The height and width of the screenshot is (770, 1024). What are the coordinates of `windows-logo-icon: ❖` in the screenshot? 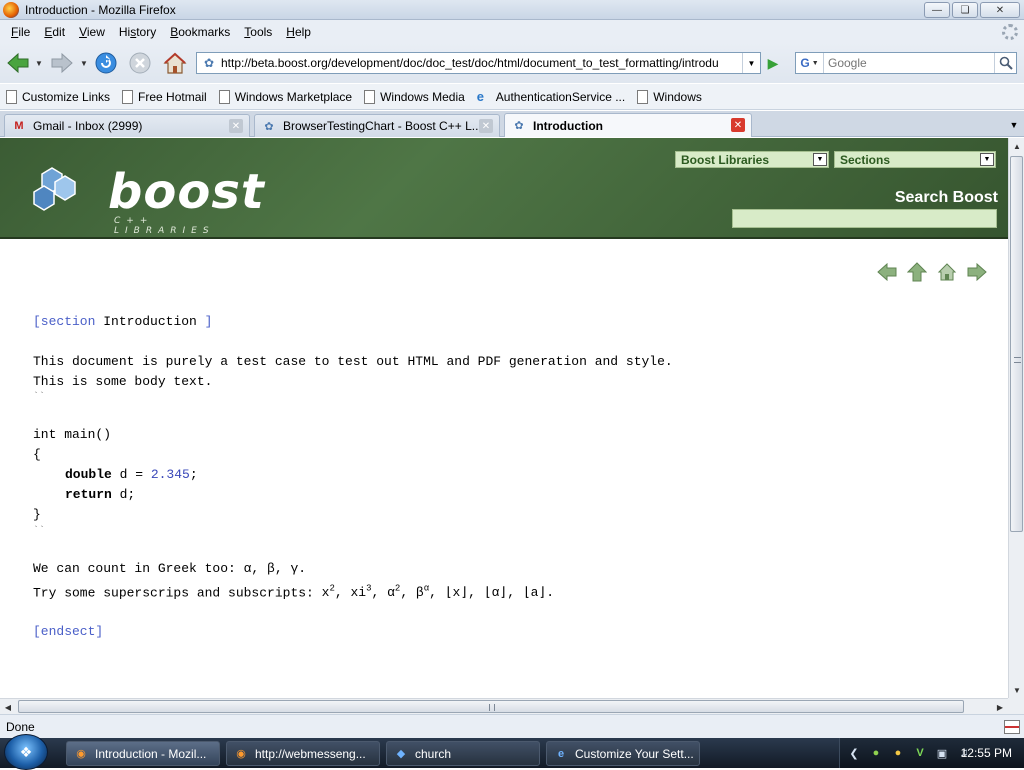 It's located at (26, 751).